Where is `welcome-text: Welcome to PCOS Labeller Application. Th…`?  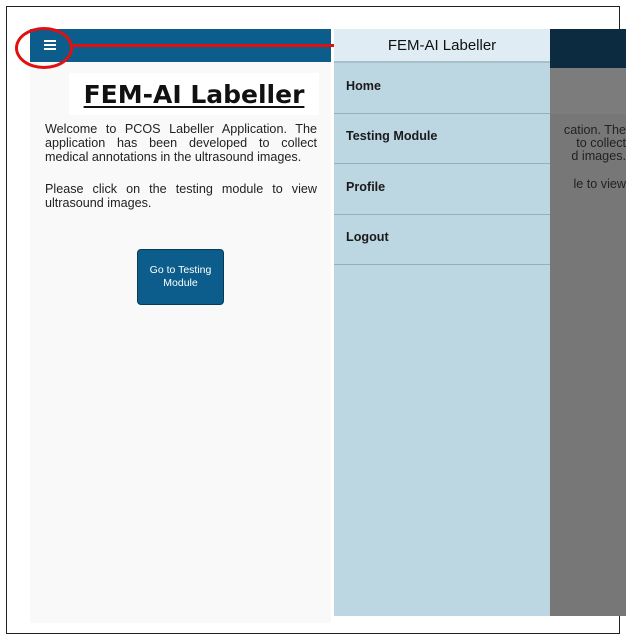
welcome-text: Welcome to PCOS Labeller Application. Th… is located at coordinates (181, 143).